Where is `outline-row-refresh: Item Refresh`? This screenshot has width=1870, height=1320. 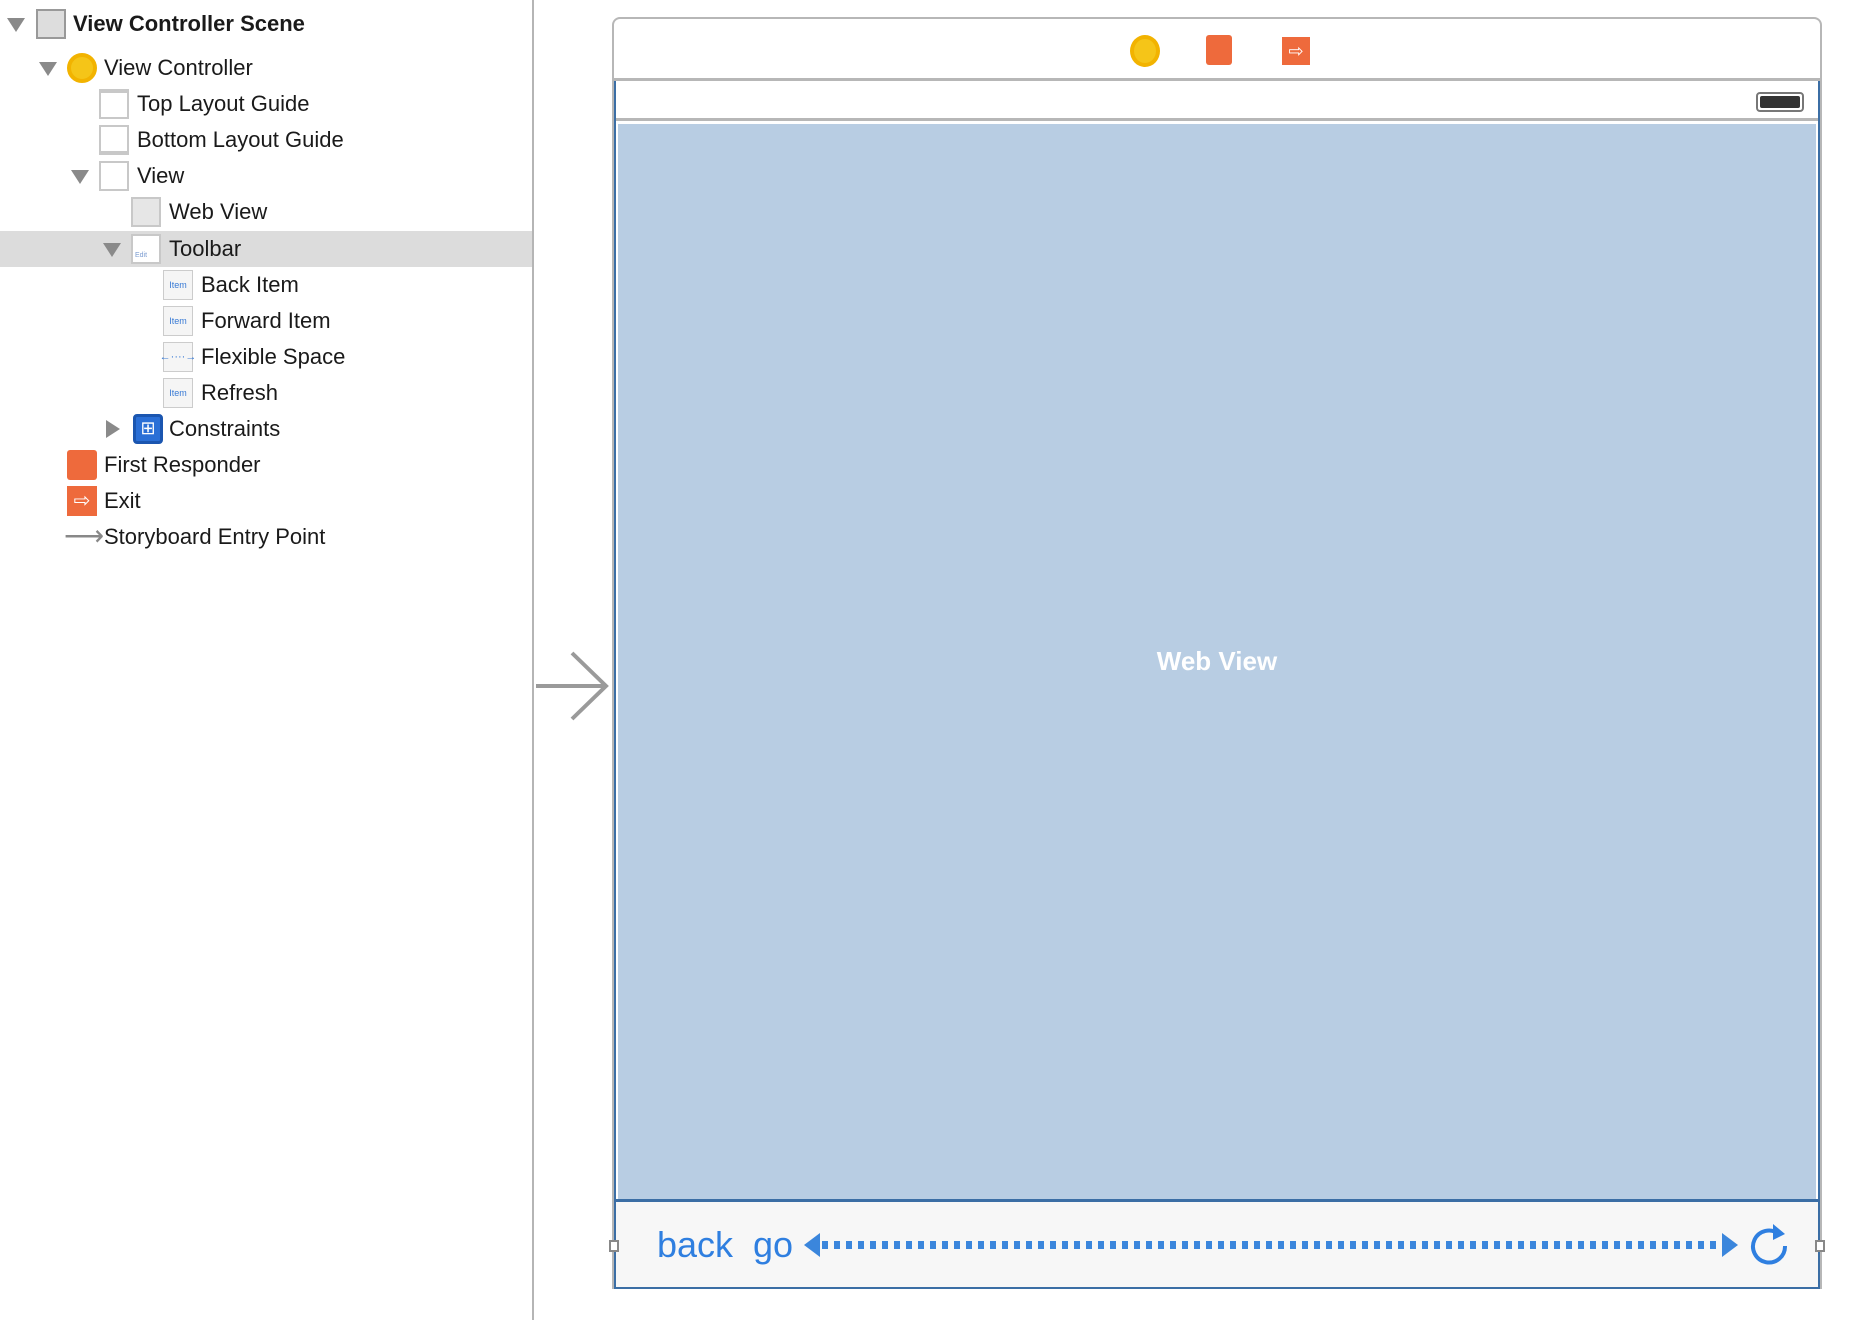
outline-row-refresh: Item Refresh is located at coordinates (266, 393).